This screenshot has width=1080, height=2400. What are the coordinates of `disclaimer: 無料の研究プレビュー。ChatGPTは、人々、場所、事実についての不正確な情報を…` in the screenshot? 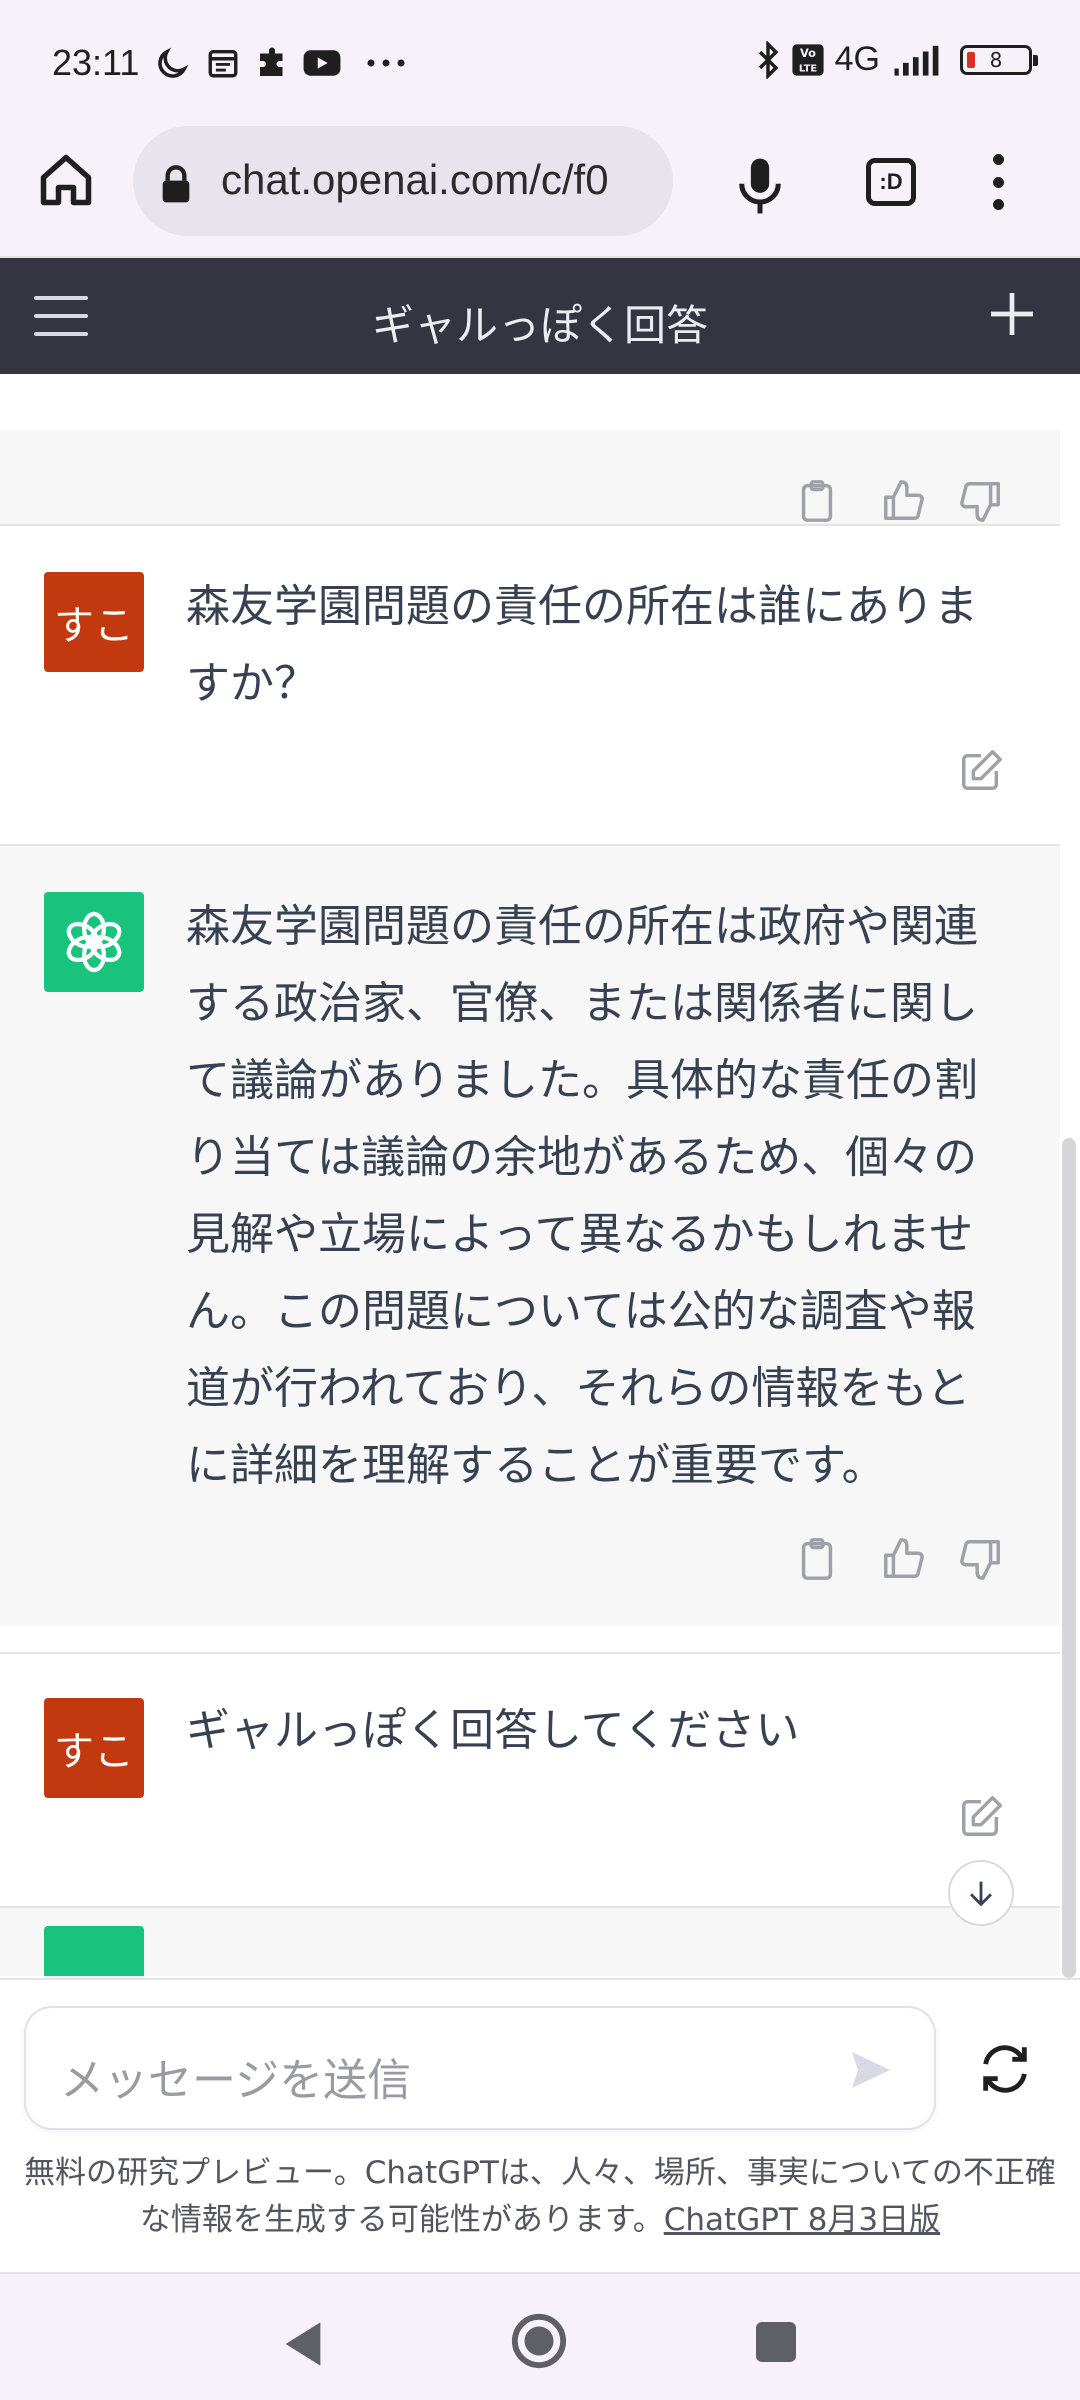 It's located at (540, 2197).